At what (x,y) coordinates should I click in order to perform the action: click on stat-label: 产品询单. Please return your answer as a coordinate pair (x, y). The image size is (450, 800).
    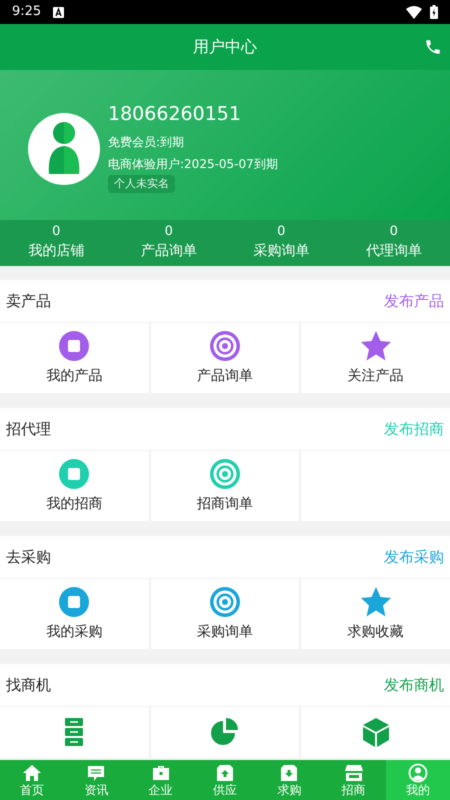
    Looking at the image, I should click on (168, 251).